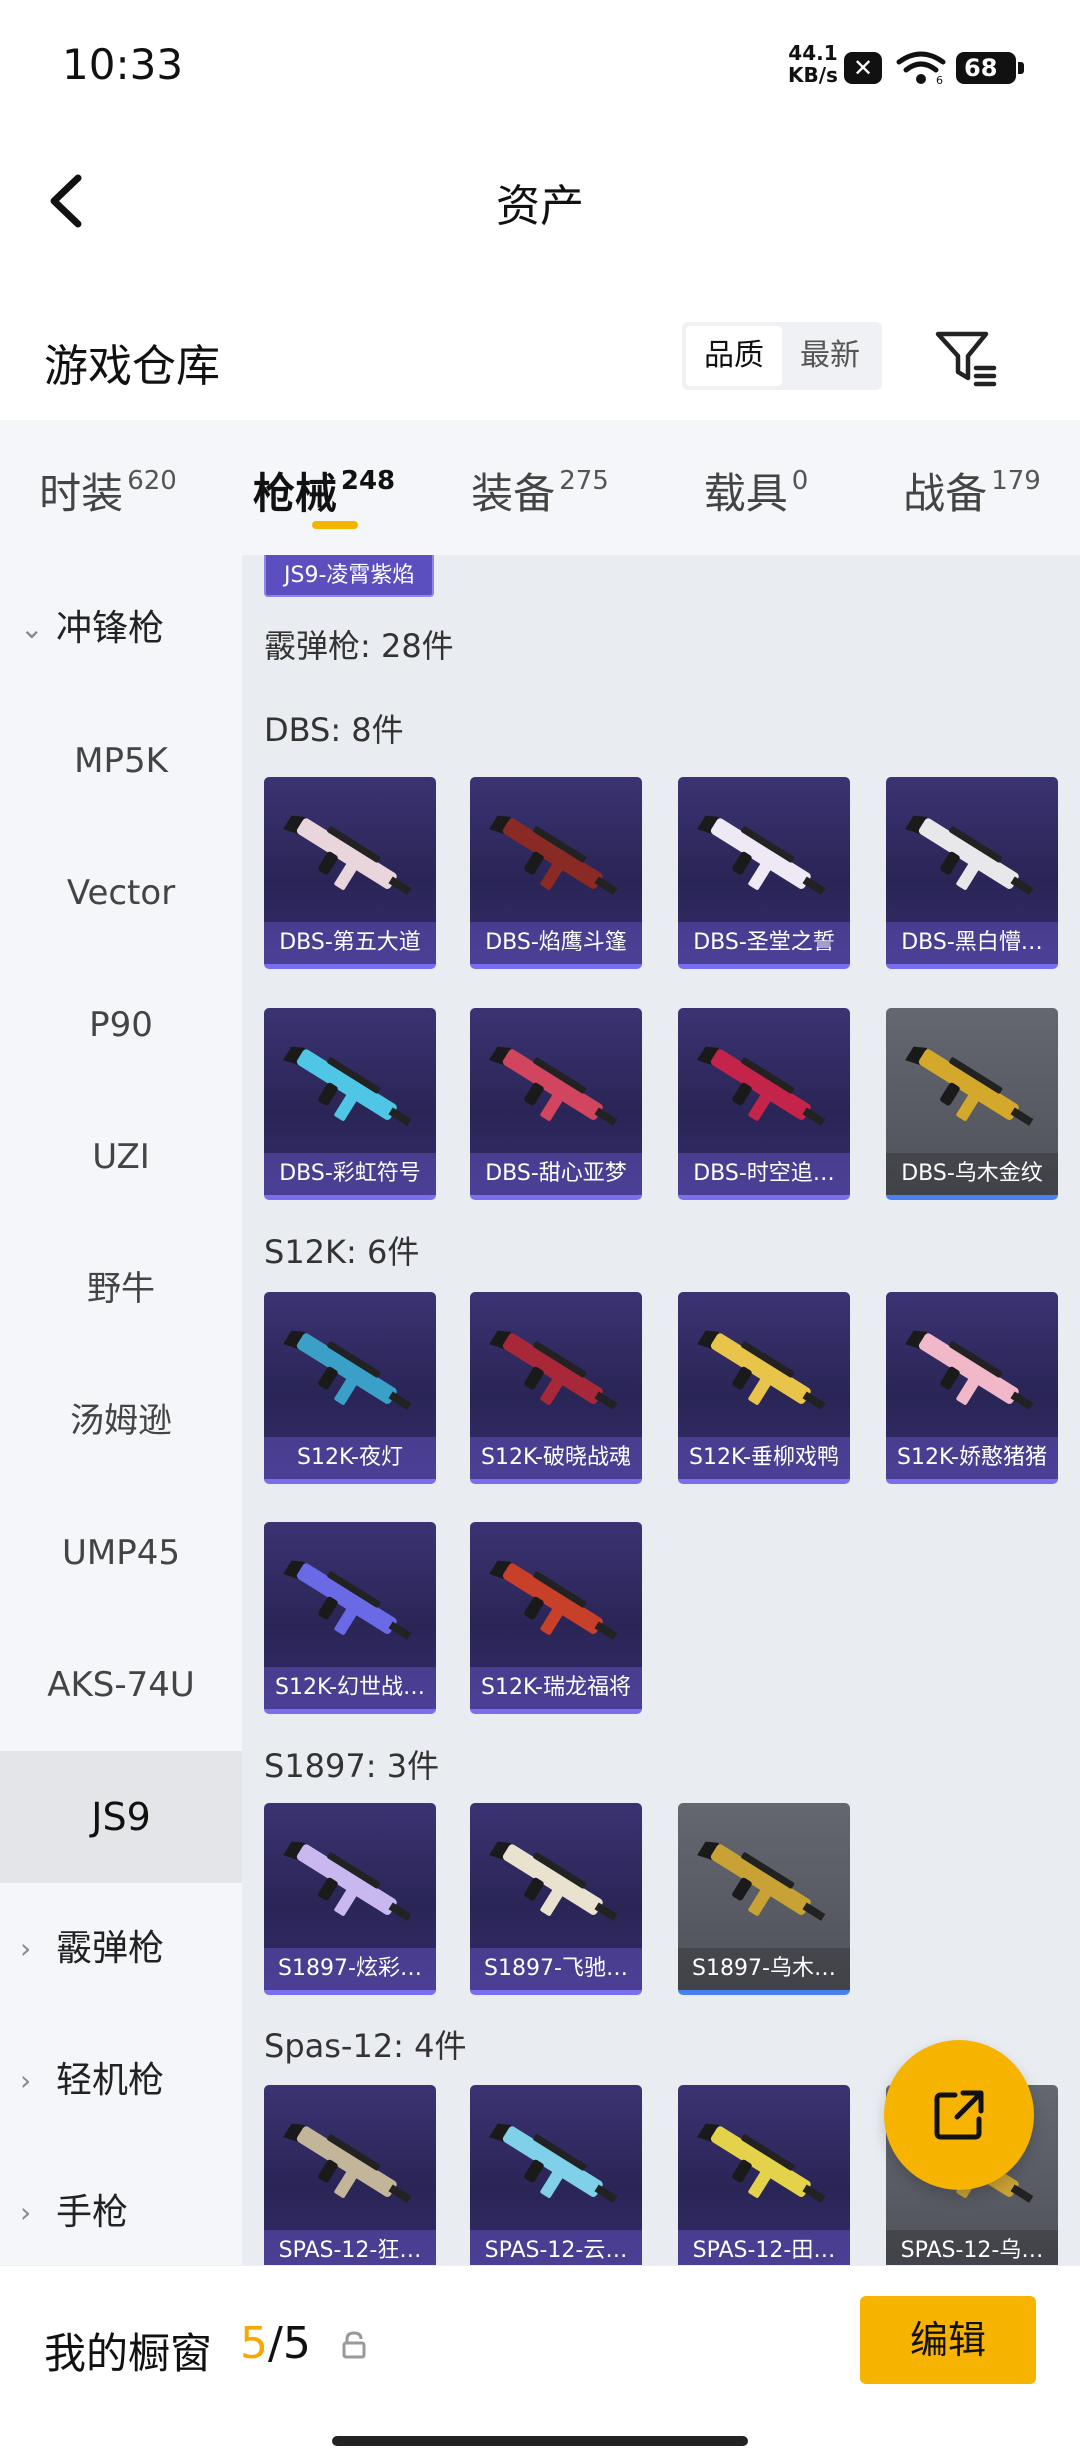  Describe the element at coordinates (540, 2441) in the screenshot. I see `home-indicator` at that location.